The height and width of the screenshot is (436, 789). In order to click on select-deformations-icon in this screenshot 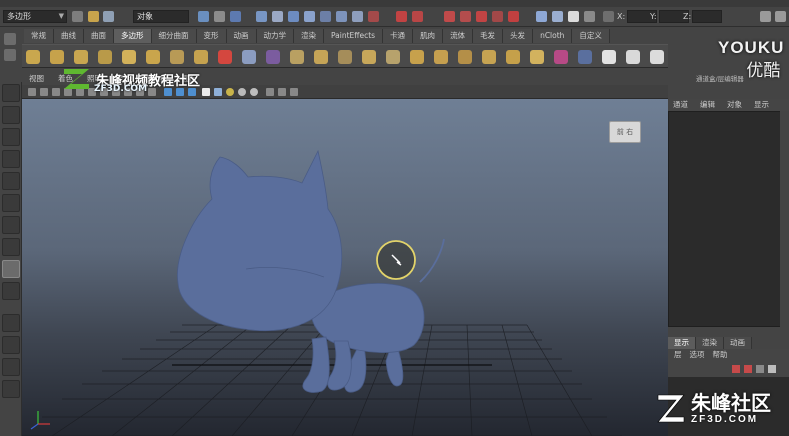, I will do `click(325, 16)`.